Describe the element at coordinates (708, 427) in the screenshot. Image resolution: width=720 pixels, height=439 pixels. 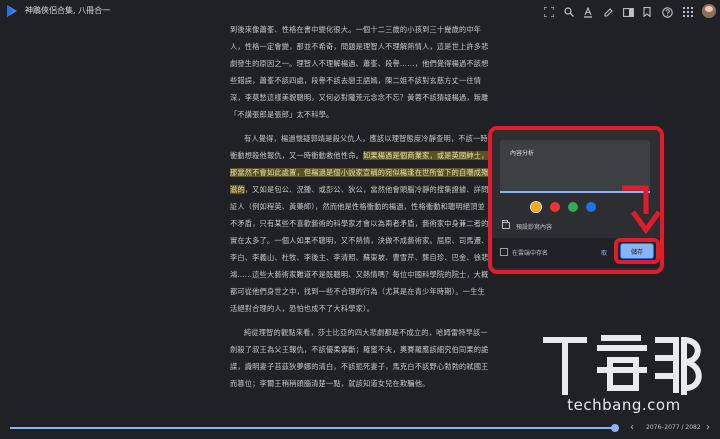
I see `chevron-right-icon: ›` at that location.